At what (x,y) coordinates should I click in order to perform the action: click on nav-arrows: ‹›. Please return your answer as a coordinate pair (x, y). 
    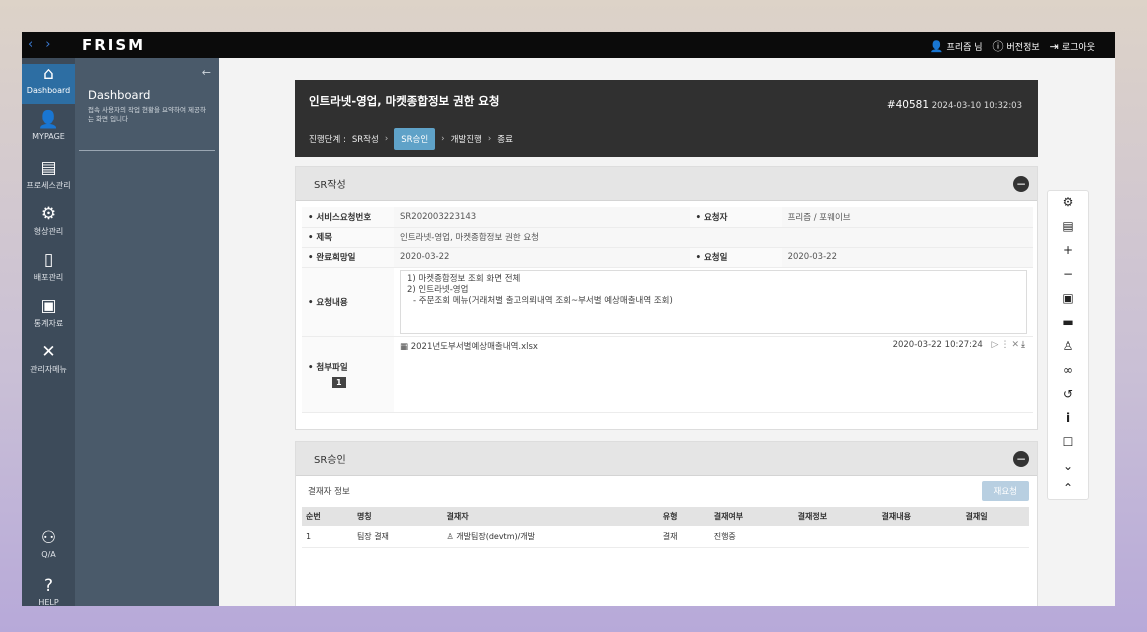
    Looking at the image, I should click on (45, 44).